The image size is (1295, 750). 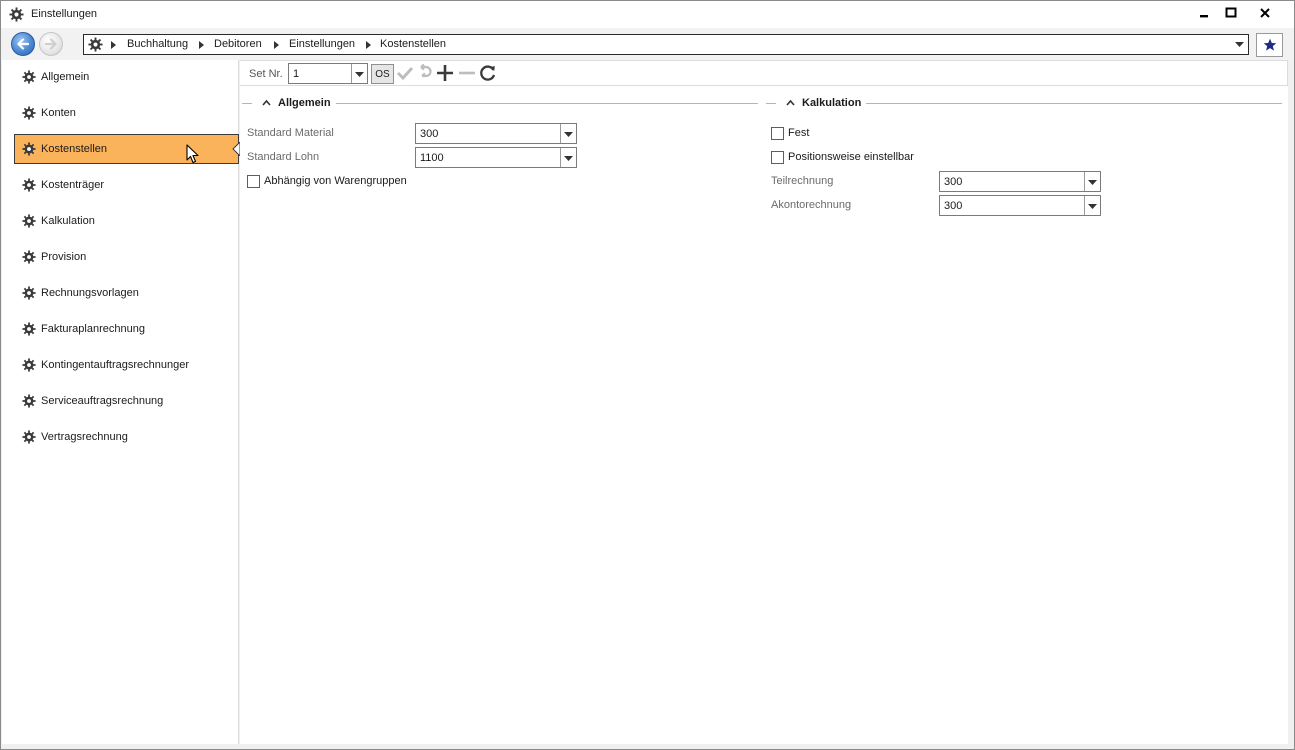 I want to click on star-icon, so click(x=1269, y=44).